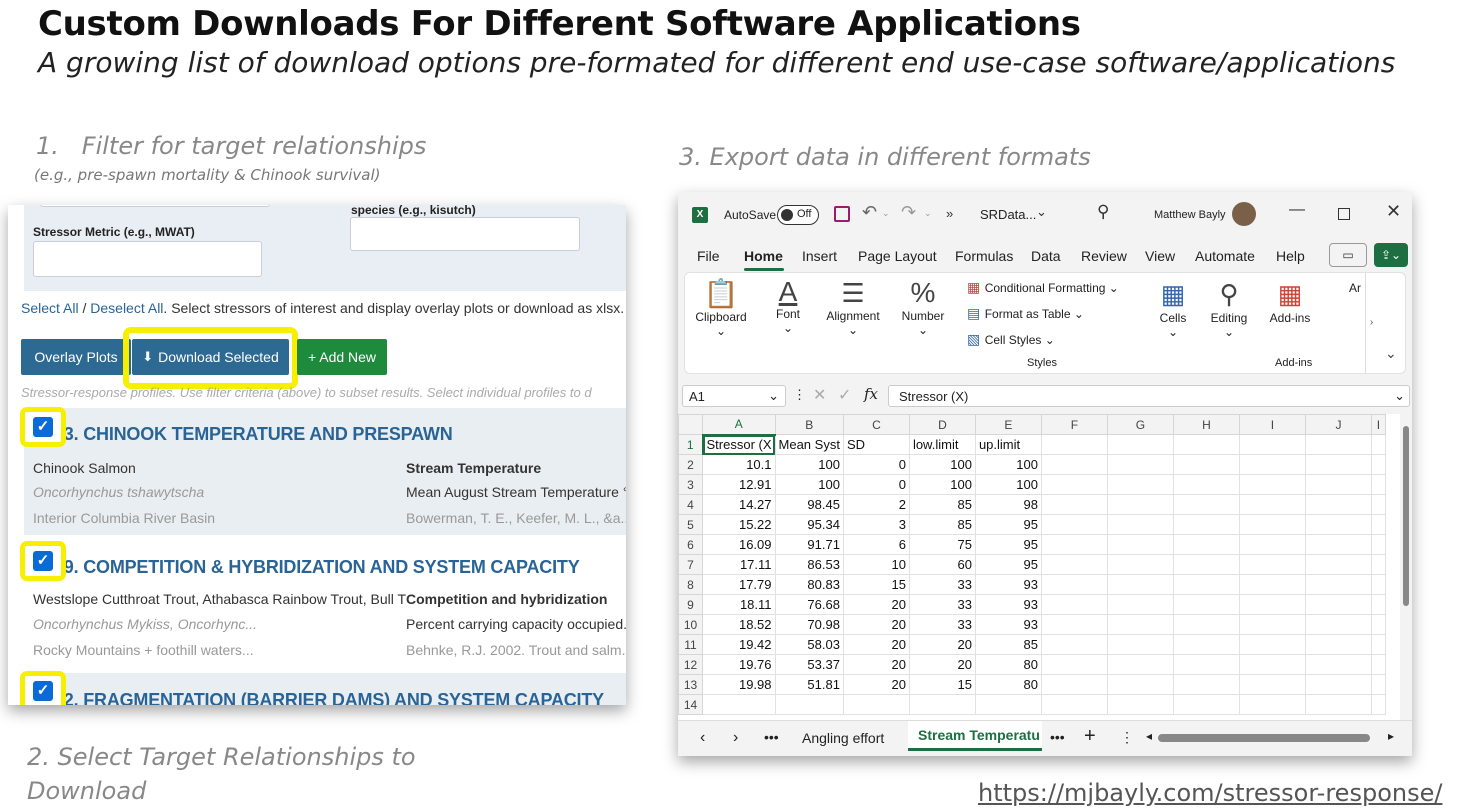 The height and width of the screenshot is (812, 1482). I want to click on minimize-icon: —, so click(1297, 210).